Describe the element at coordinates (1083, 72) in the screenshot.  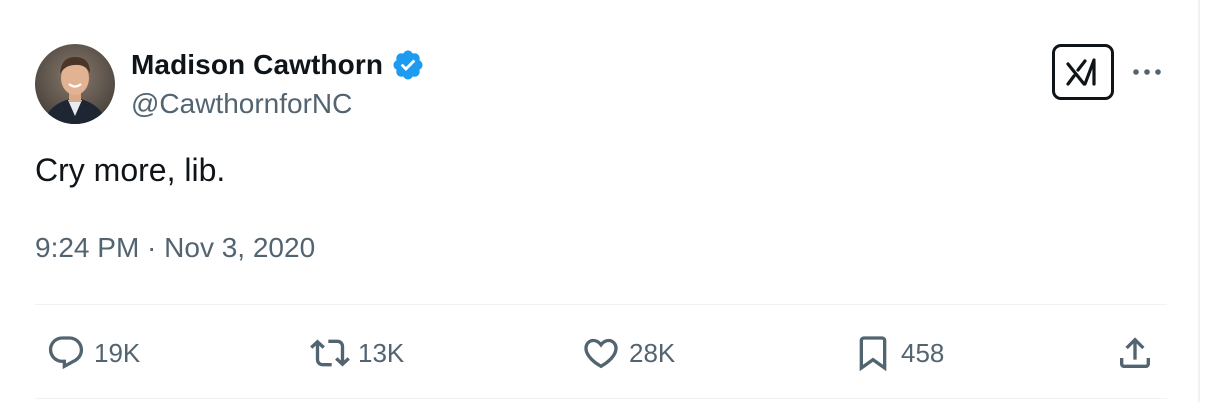
I see `grok-logo-icon` at that location.